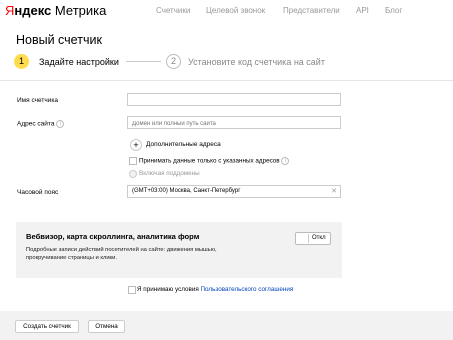 Image resolution: width=453 pixels, height=340 pixels. Describe the element at coordinates (133, 174) in the screenshot. I see `subdomains-checkbox` at that location.